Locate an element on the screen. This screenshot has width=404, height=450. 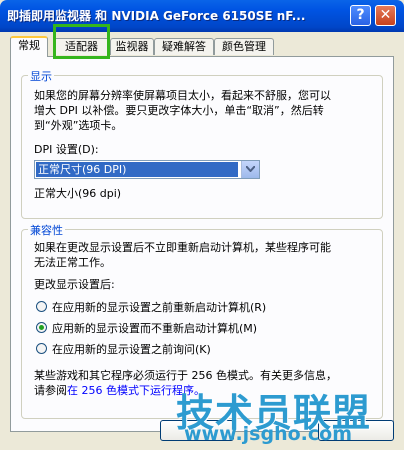
tab-general: 常规 is located at coordinates (29, 46).